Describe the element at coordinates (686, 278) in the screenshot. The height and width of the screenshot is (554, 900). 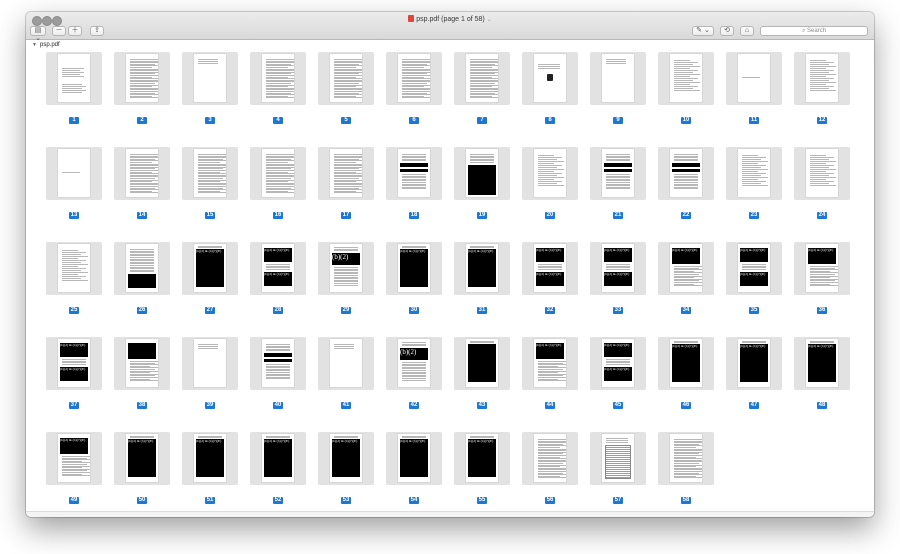
I see `page-thumbnail: (b)(2) & (b)(7)(E) 34` at that location.